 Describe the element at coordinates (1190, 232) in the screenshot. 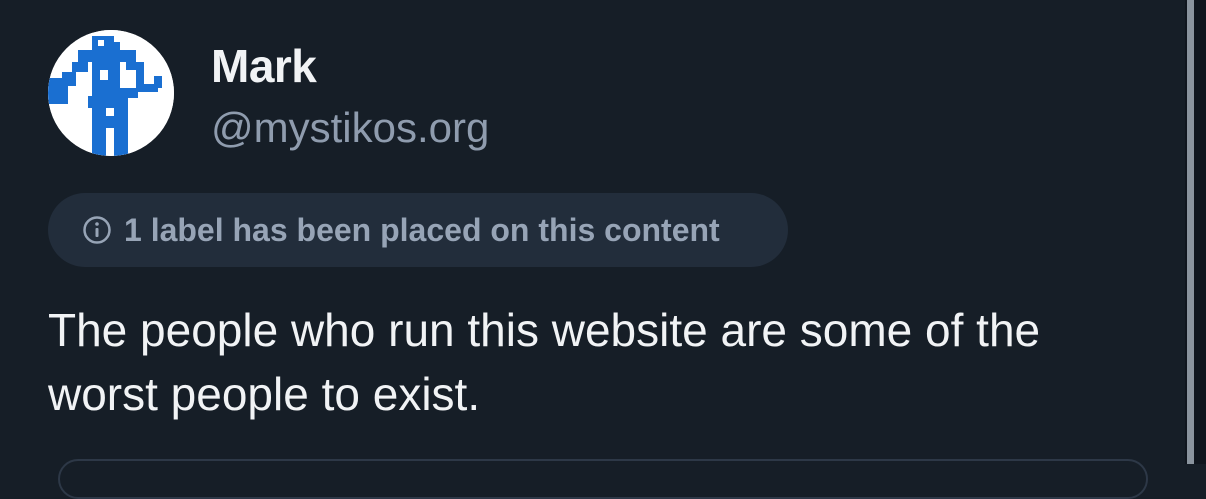

I see `scrollbar-thumb` at that location.